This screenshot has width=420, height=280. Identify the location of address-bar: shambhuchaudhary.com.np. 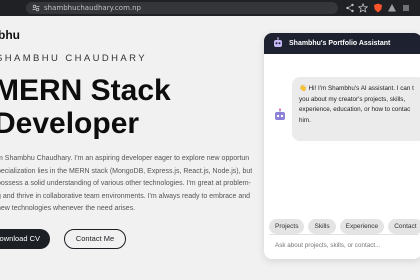
(182, 8).